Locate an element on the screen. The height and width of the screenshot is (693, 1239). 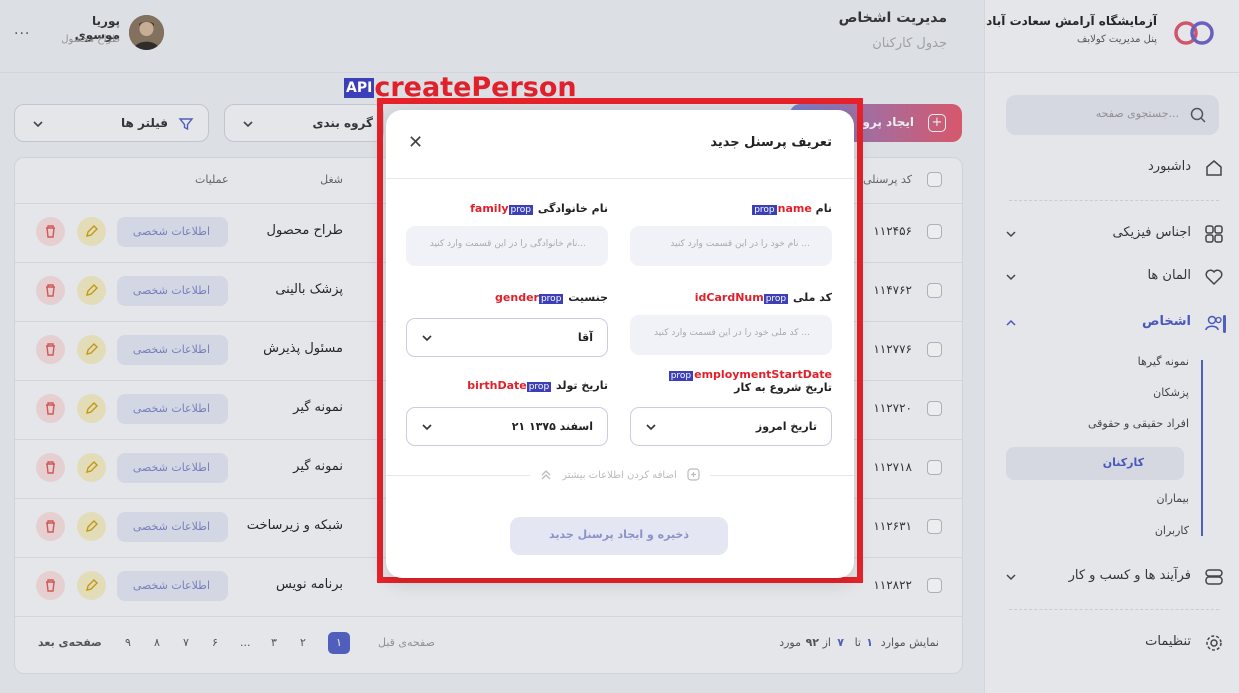
field-label: نام خانوادگی is located at coordinates (572, 208).